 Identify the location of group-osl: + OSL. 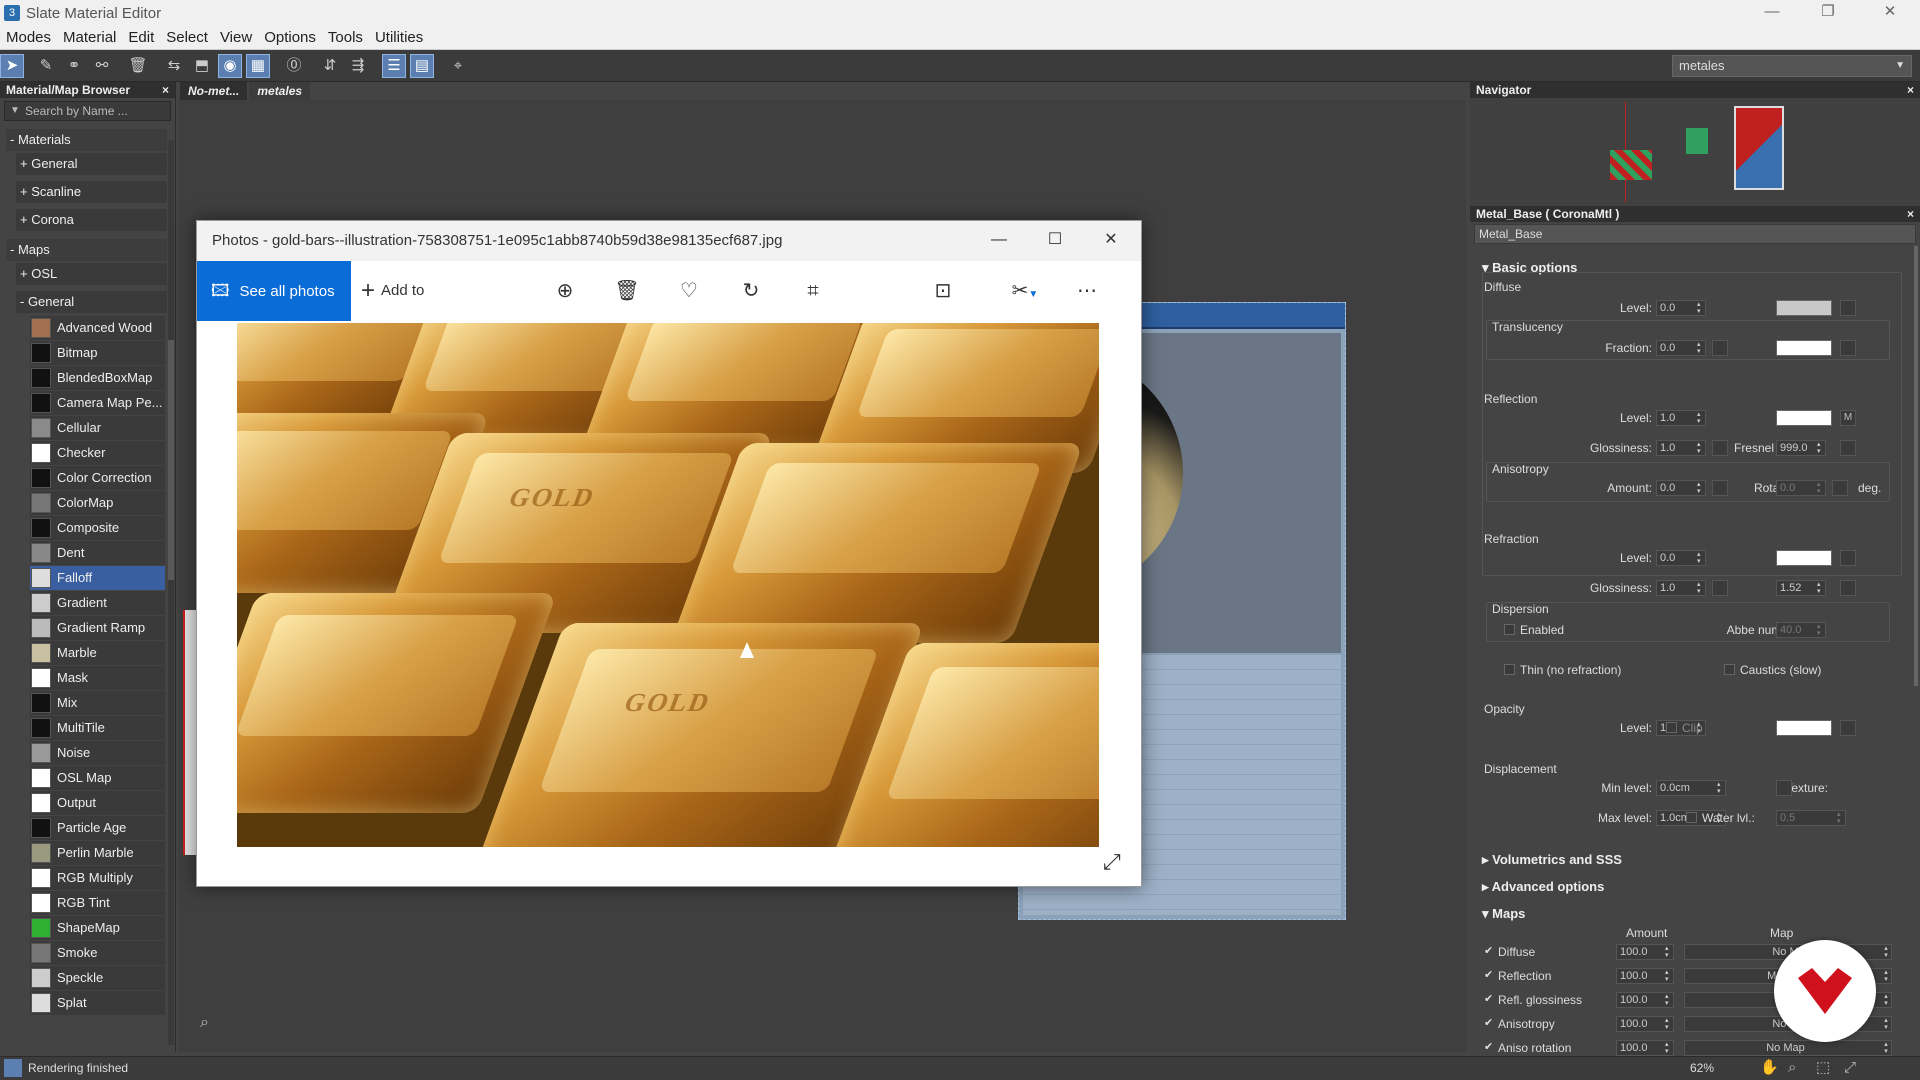
(91, 274).